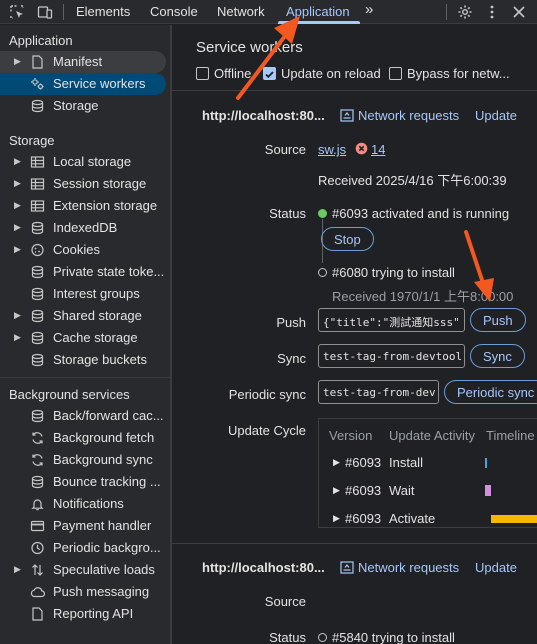 This screenshot has width=537, height=644. I want to click on sidebar-item-label: Cache storage, so click(95, 337).